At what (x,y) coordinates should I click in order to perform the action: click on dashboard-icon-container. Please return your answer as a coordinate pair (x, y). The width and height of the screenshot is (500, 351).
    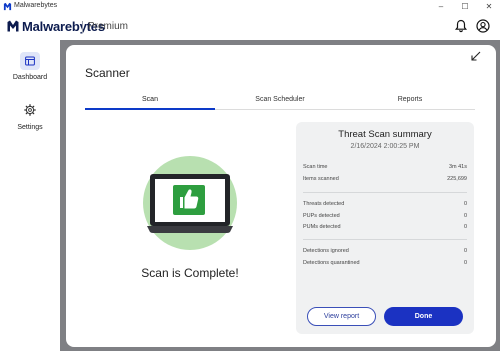
    Looking at the image, I should click on (30, 61).